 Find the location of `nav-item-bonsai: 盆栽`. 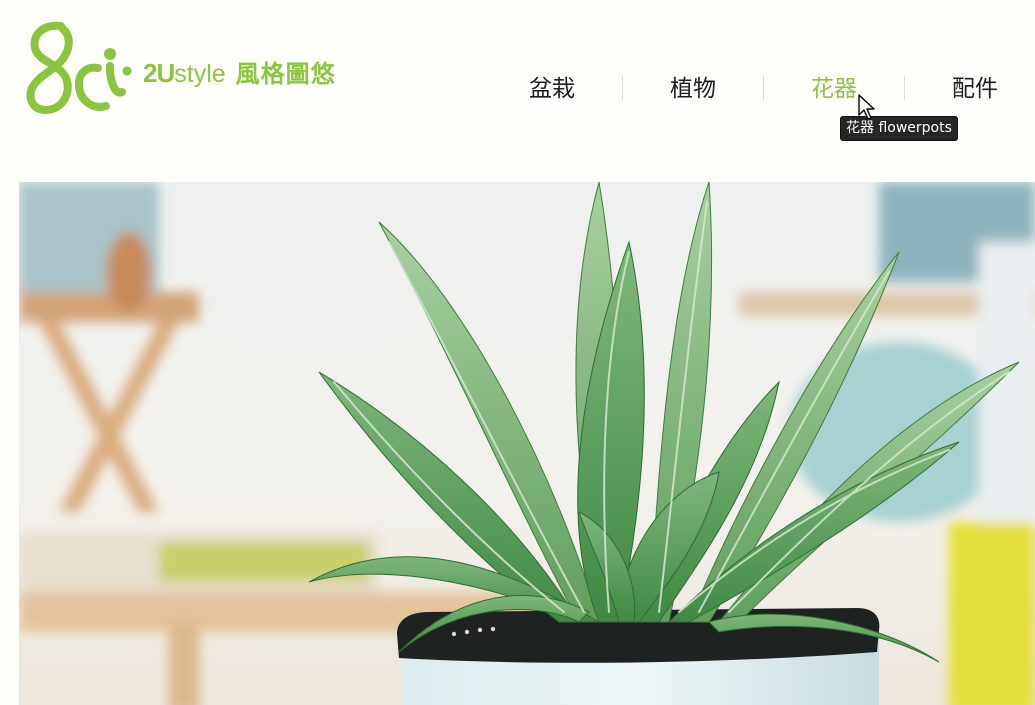

nav-item-bonsai: 盆栽 is located at coordinates (552, 89).